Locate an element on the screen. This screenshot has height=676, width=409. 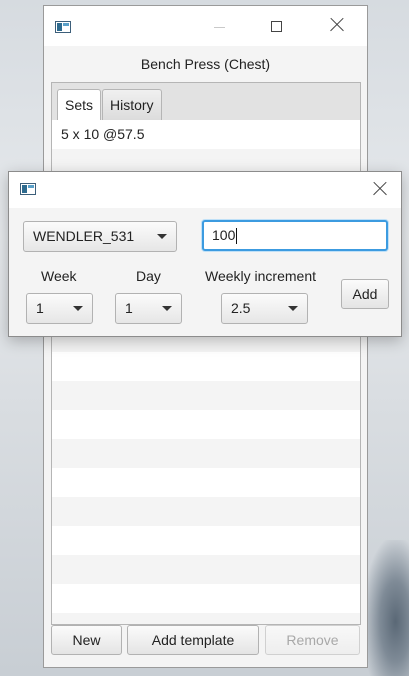
text-caret is located at coordinates (237, 236).